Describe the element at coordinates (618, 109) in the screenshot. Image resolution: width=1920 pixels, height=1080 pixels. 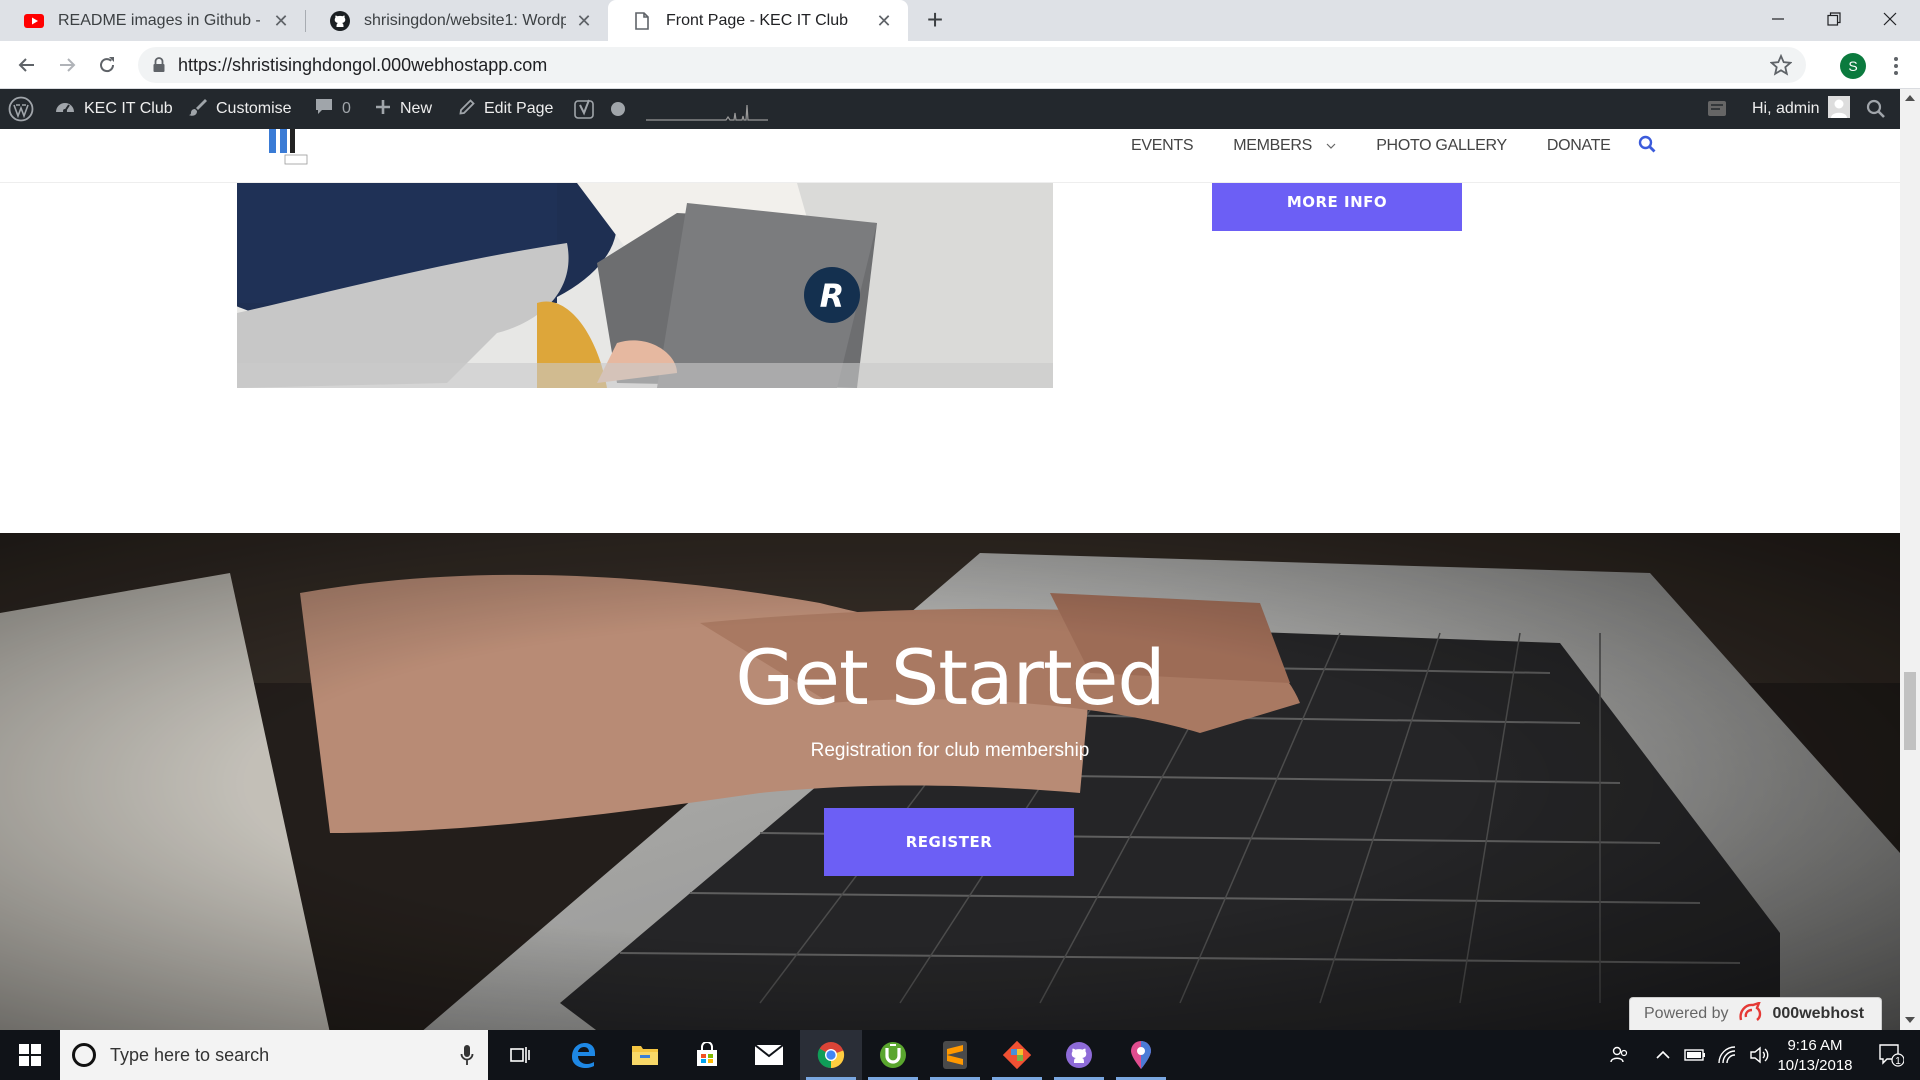
I see `seo-status-dot-icon` at that location.